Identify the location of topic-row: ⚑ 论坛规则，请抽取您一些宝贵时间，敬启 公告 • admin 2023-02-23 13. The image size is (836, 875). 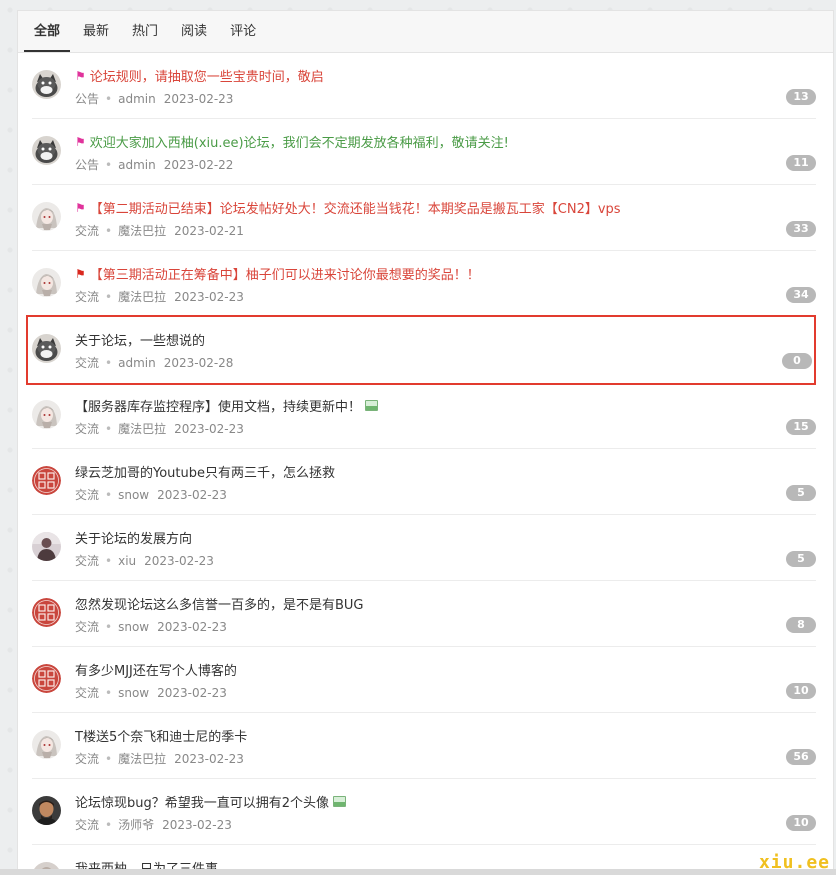
(424, 86).